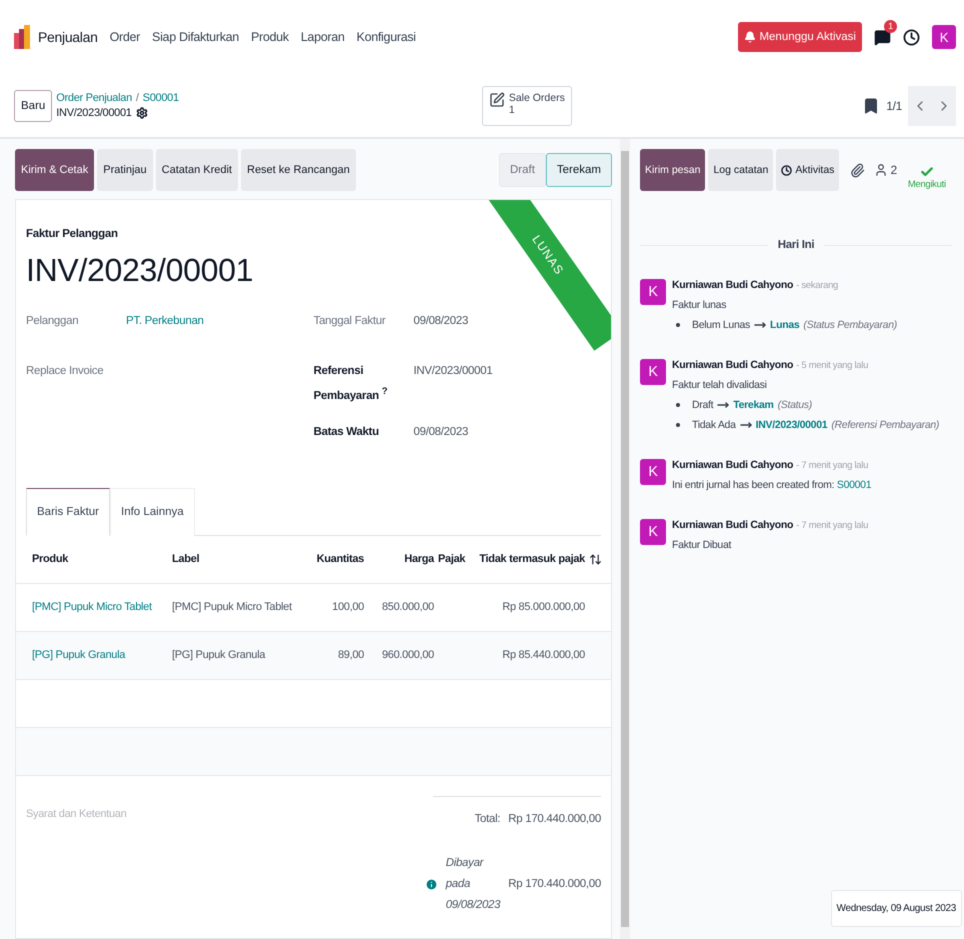 The image size is (964, 939). I want to click on customer-link: PT. Perkebunan, so click(165, 329).